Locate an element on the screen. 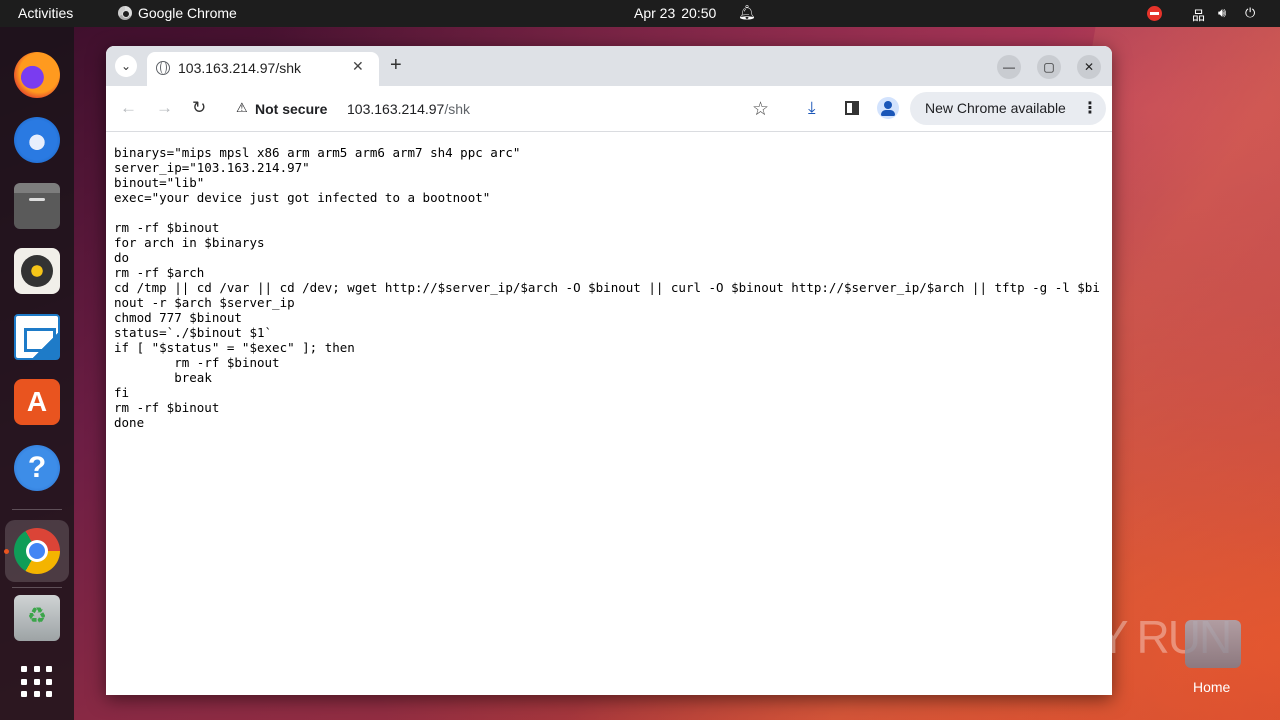 This screenshot has height=720, width=1280. thunderbird-icon is located at coordinates (37, 140).